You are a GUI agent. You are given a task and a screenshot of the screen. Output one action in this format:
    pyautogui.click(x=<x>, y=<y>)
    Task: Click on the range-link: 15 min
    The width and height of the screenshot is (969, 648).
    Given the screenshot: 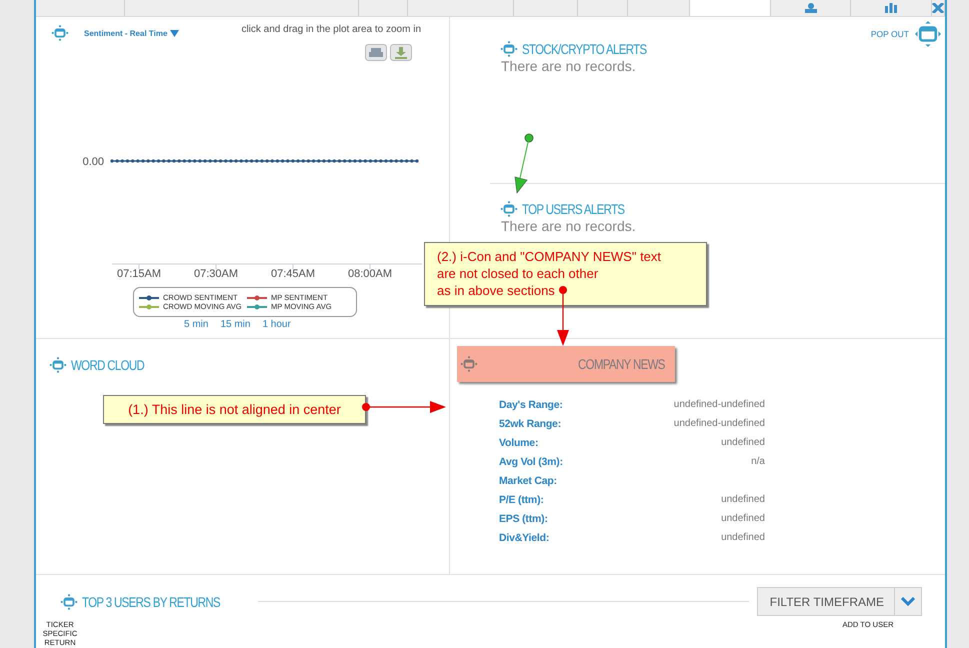 What is the action you would take?
    pyautogui.click(x=235, y=324)
    